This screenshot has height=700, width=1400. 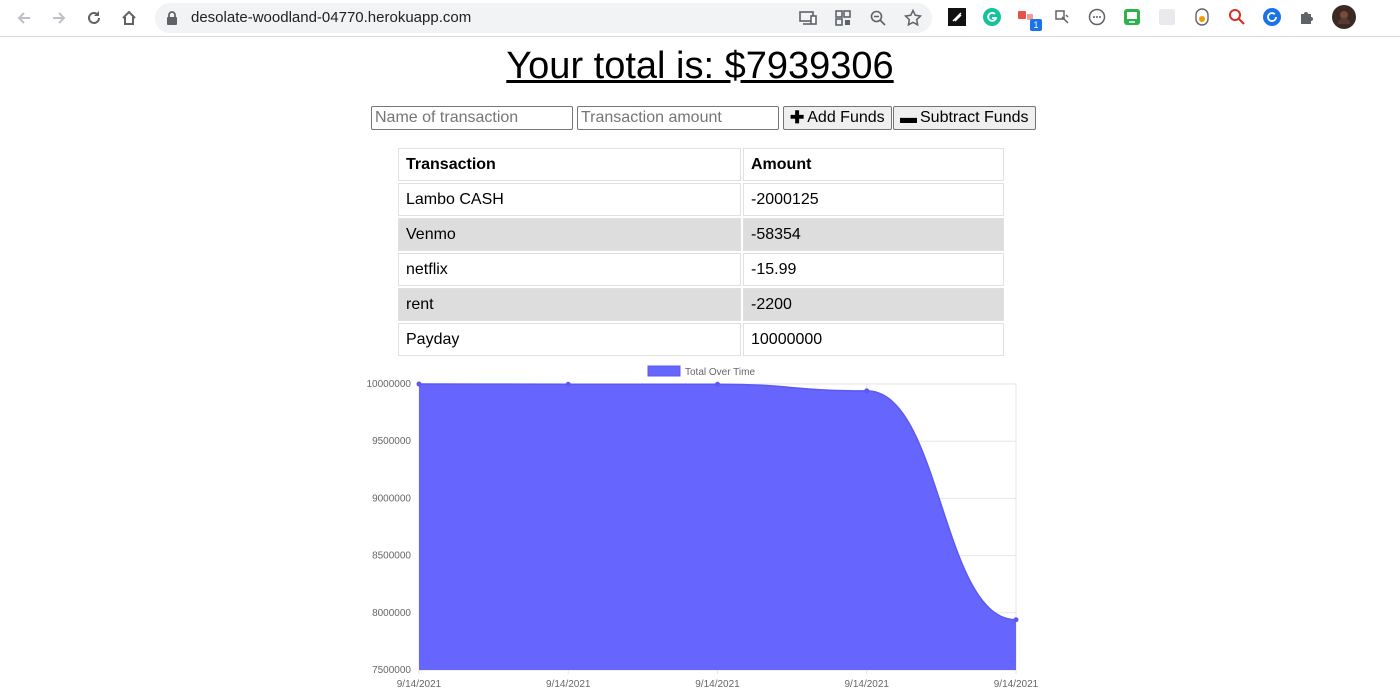 I want to click on extension-ellipsis-icon, so click(x=1097, y=17).